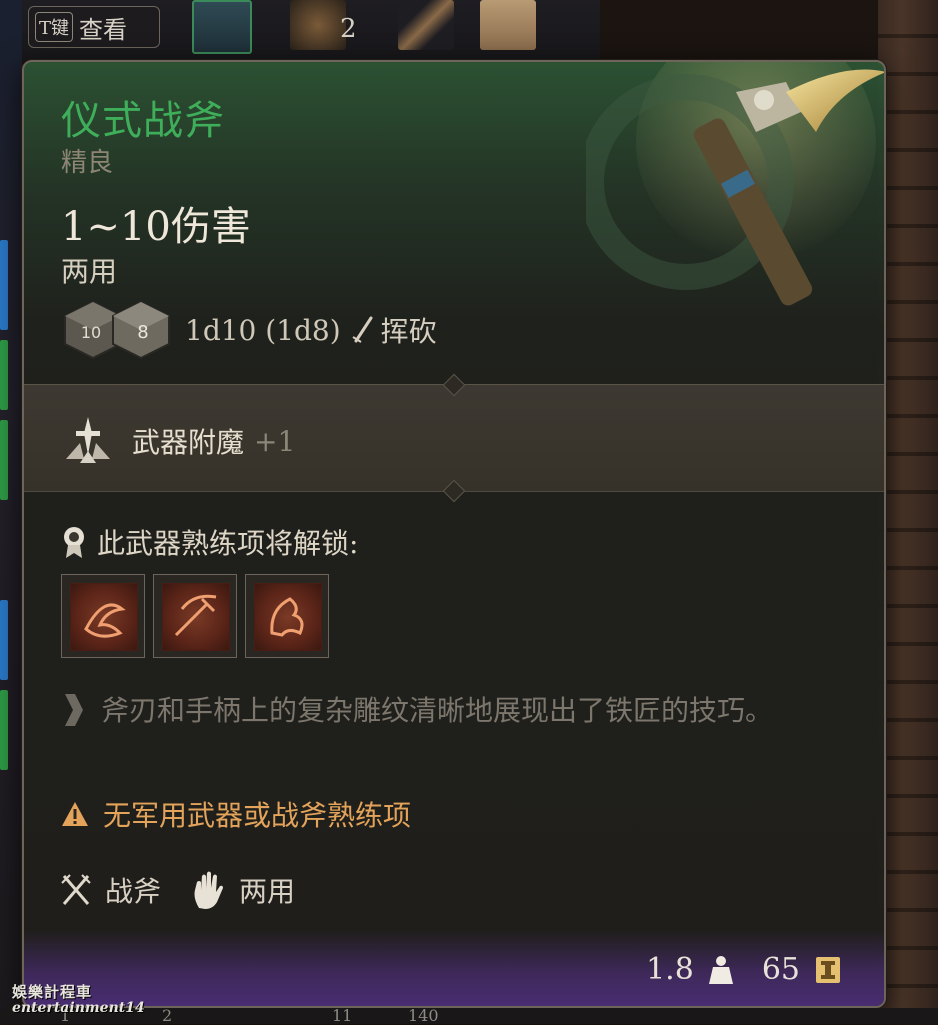 The width and height of the screenshot is (938, 1025). I want to click on property-label: 战斧, so click(133, 891).